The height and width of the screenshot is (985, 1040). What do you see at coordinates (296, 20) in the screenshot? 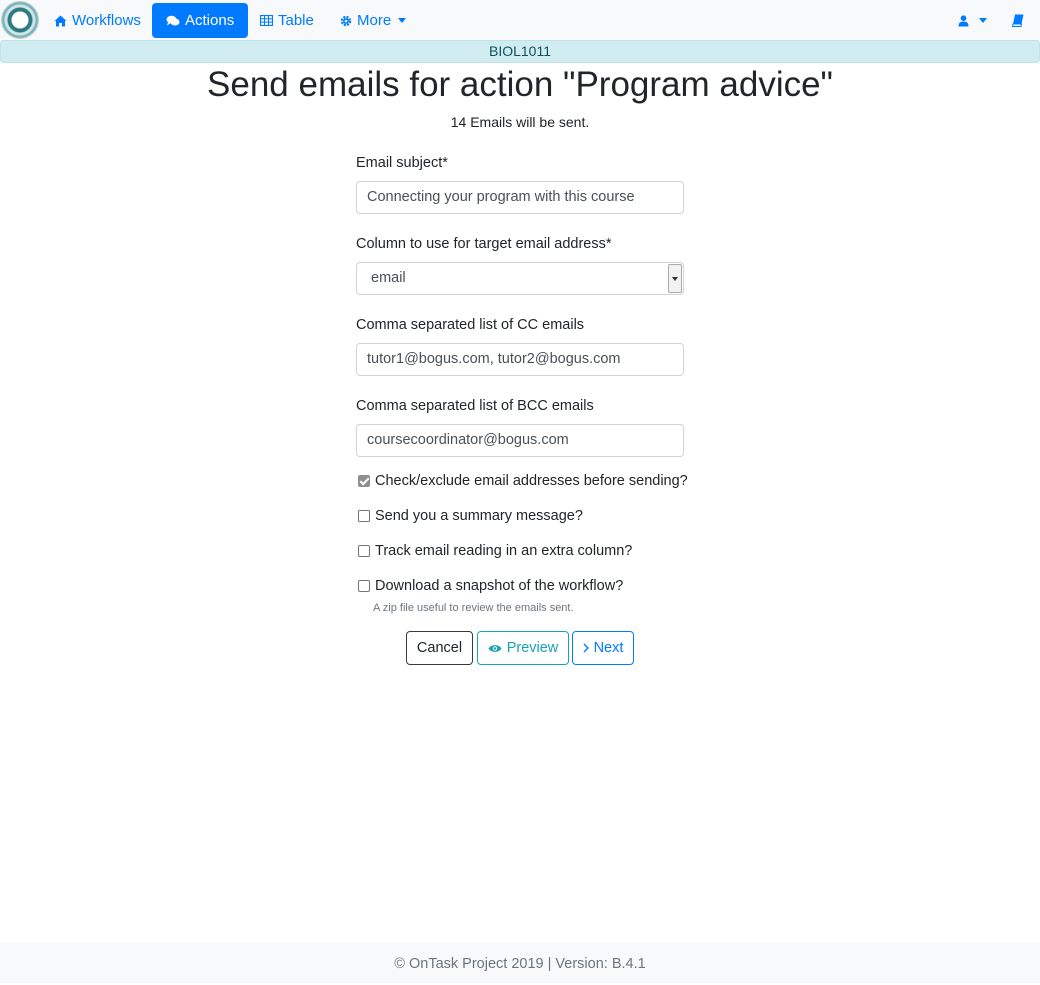
I see `nav-table-label: Table` at bounding box center [296, 20].